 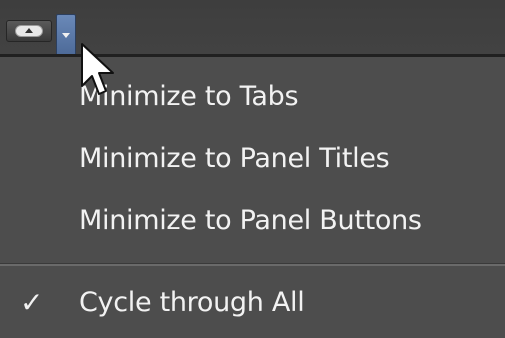 I want to click on minimize-options-dropdown-button, so click(x=66, y=35).